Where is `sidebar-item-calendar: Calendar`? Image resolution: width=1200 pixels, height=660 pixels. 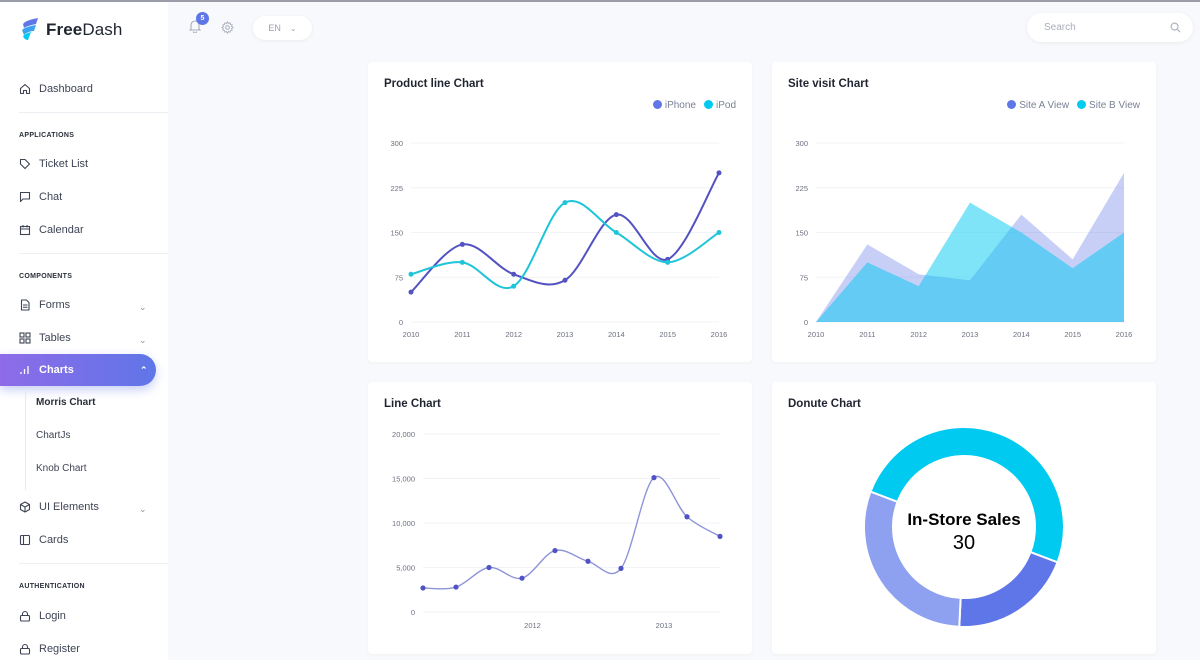
sidebar-item-calendar: Calendar is located at coordinates (51, 230).